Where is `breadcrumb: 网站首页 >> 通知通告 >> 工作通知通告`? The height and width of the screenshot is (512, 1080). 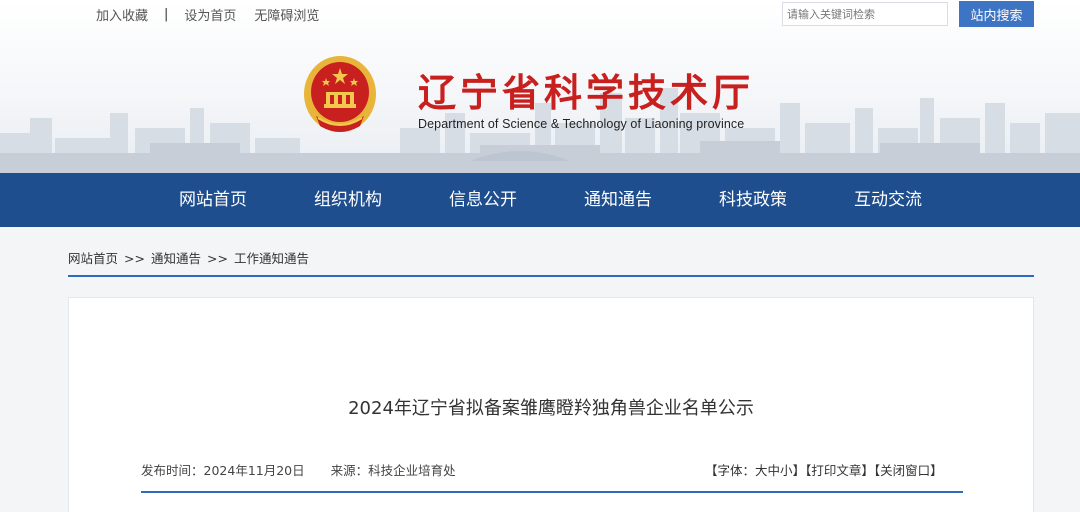
breadcrumb: 网站首页 >> 通知通告 >> 工作通知通告 is located at coordinates (188, 257).